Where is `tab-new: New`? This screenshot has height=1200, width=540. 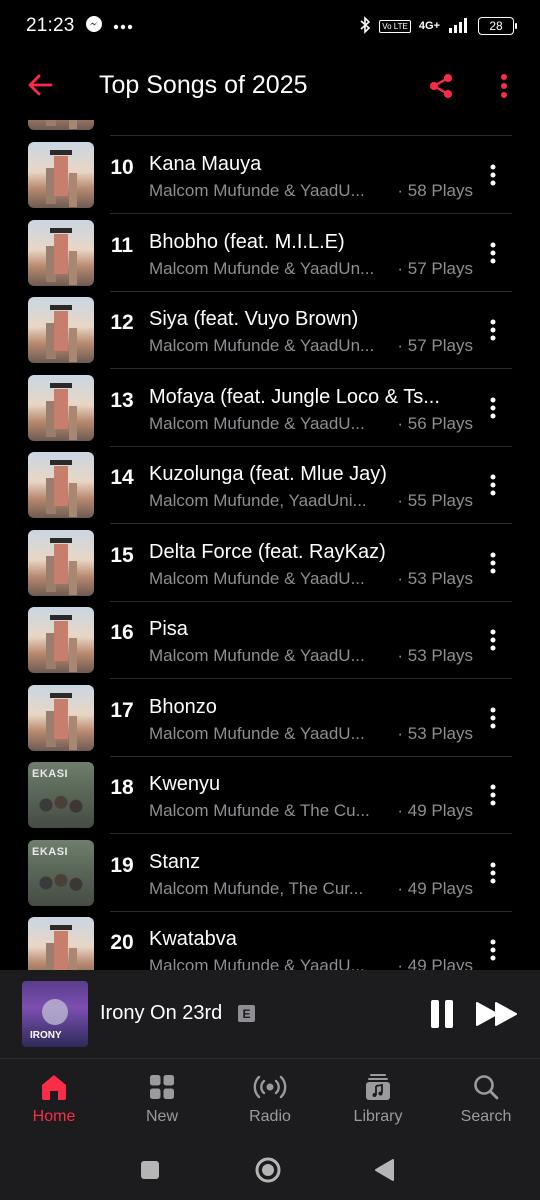
tab-new: New is located at coordinates (162, 1100).